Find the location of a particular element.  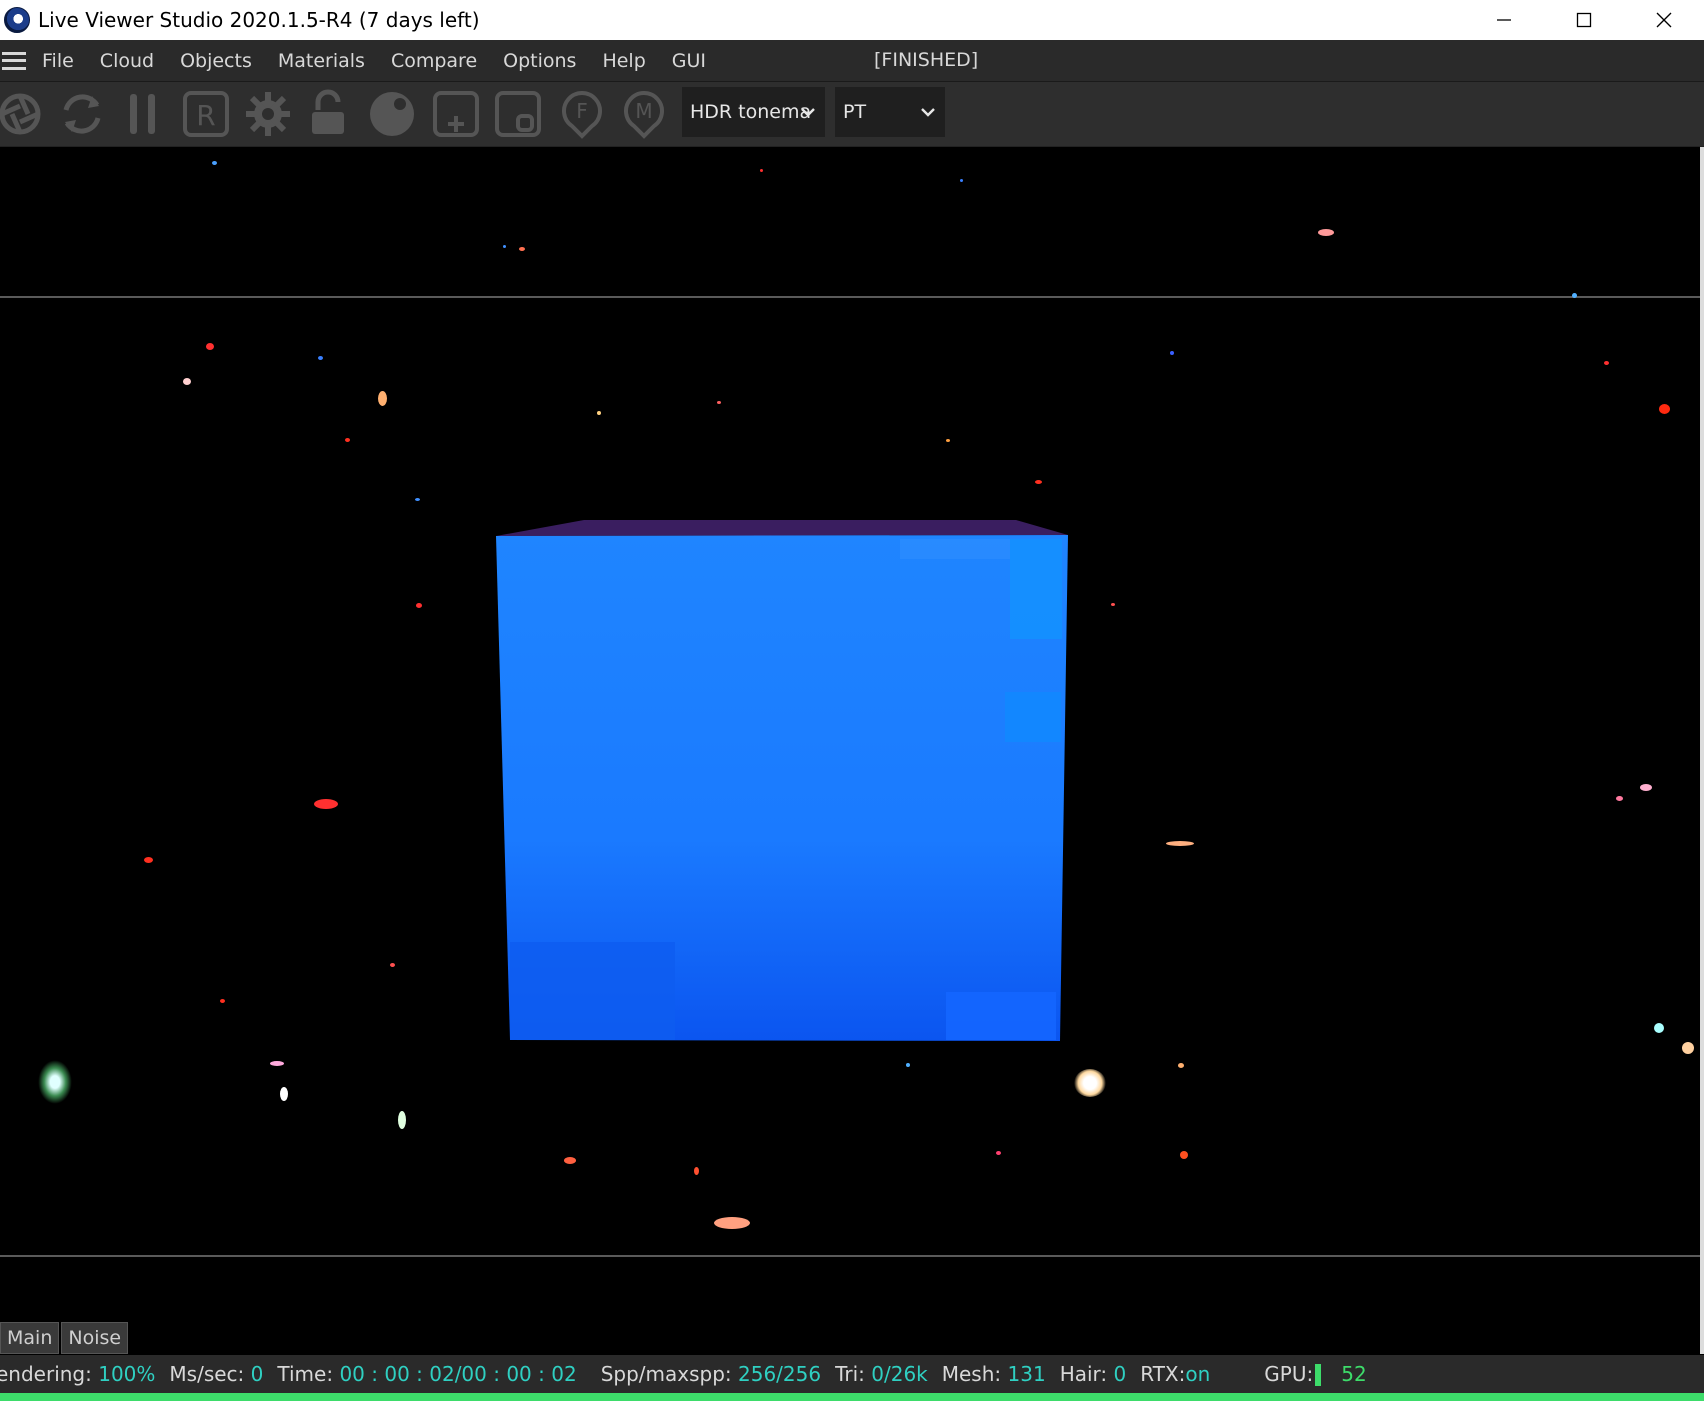

panel-tabs: Main Noise is located at coordinates (65, 1338).